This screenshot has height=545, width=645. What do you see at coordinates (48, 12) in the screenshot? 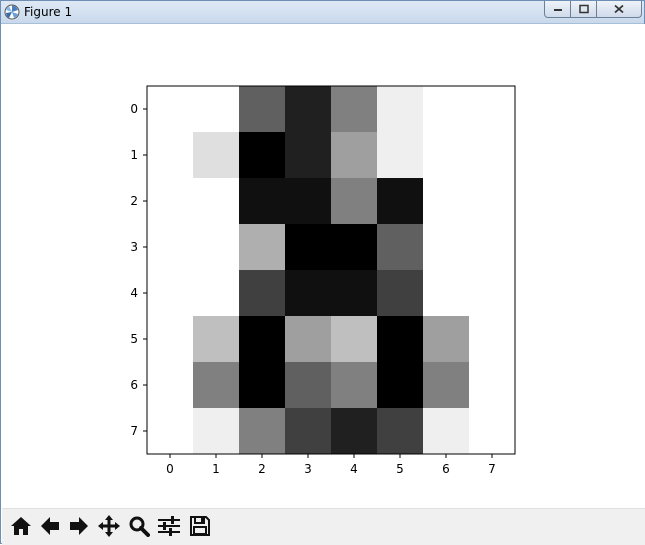
I see `window-title: Figure 1` at bounding box center [48, 12].